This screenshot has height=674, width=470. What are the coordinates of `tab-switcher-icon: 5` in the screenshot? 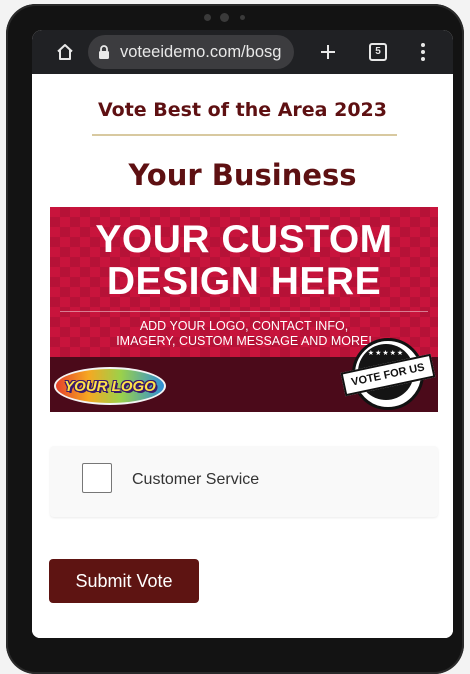 It's located at (378, 52).